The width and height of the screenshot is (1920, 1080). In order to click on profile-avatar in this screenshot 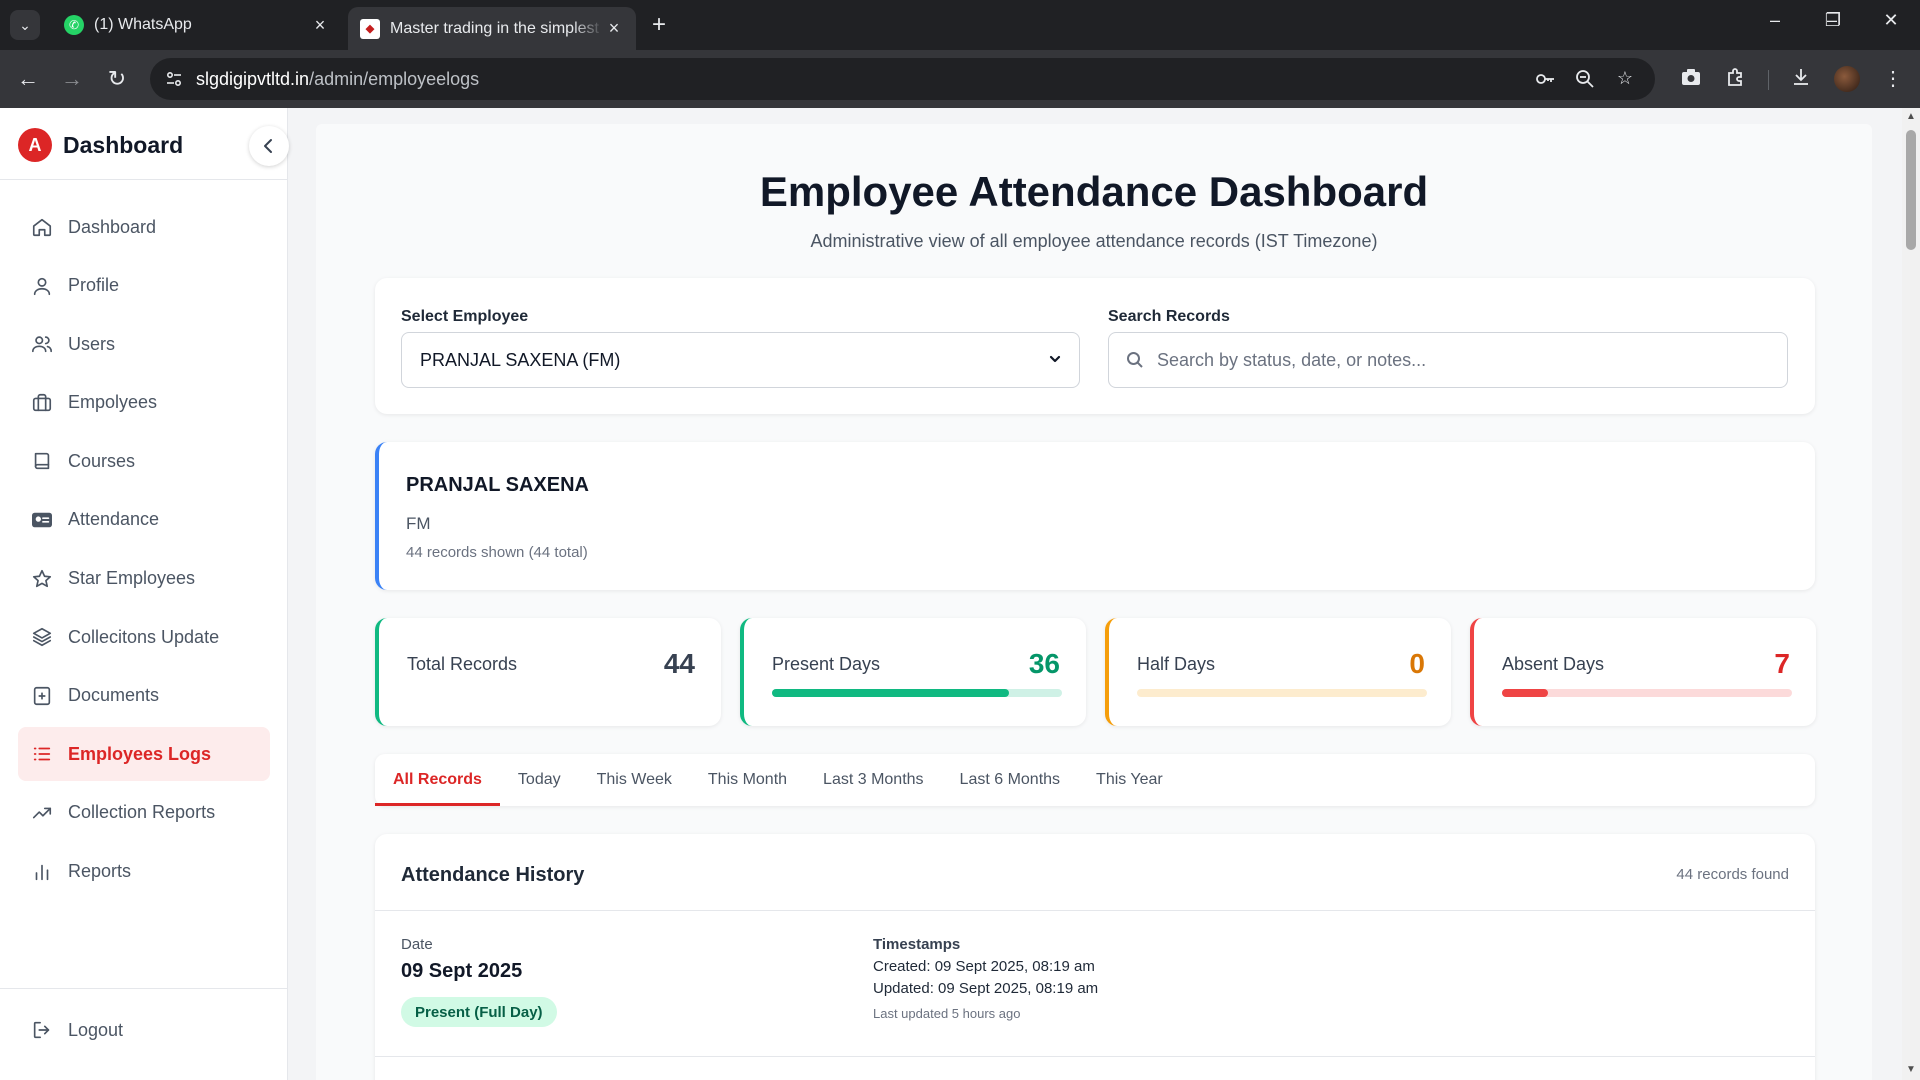, I will do `click(1847, 79)`.